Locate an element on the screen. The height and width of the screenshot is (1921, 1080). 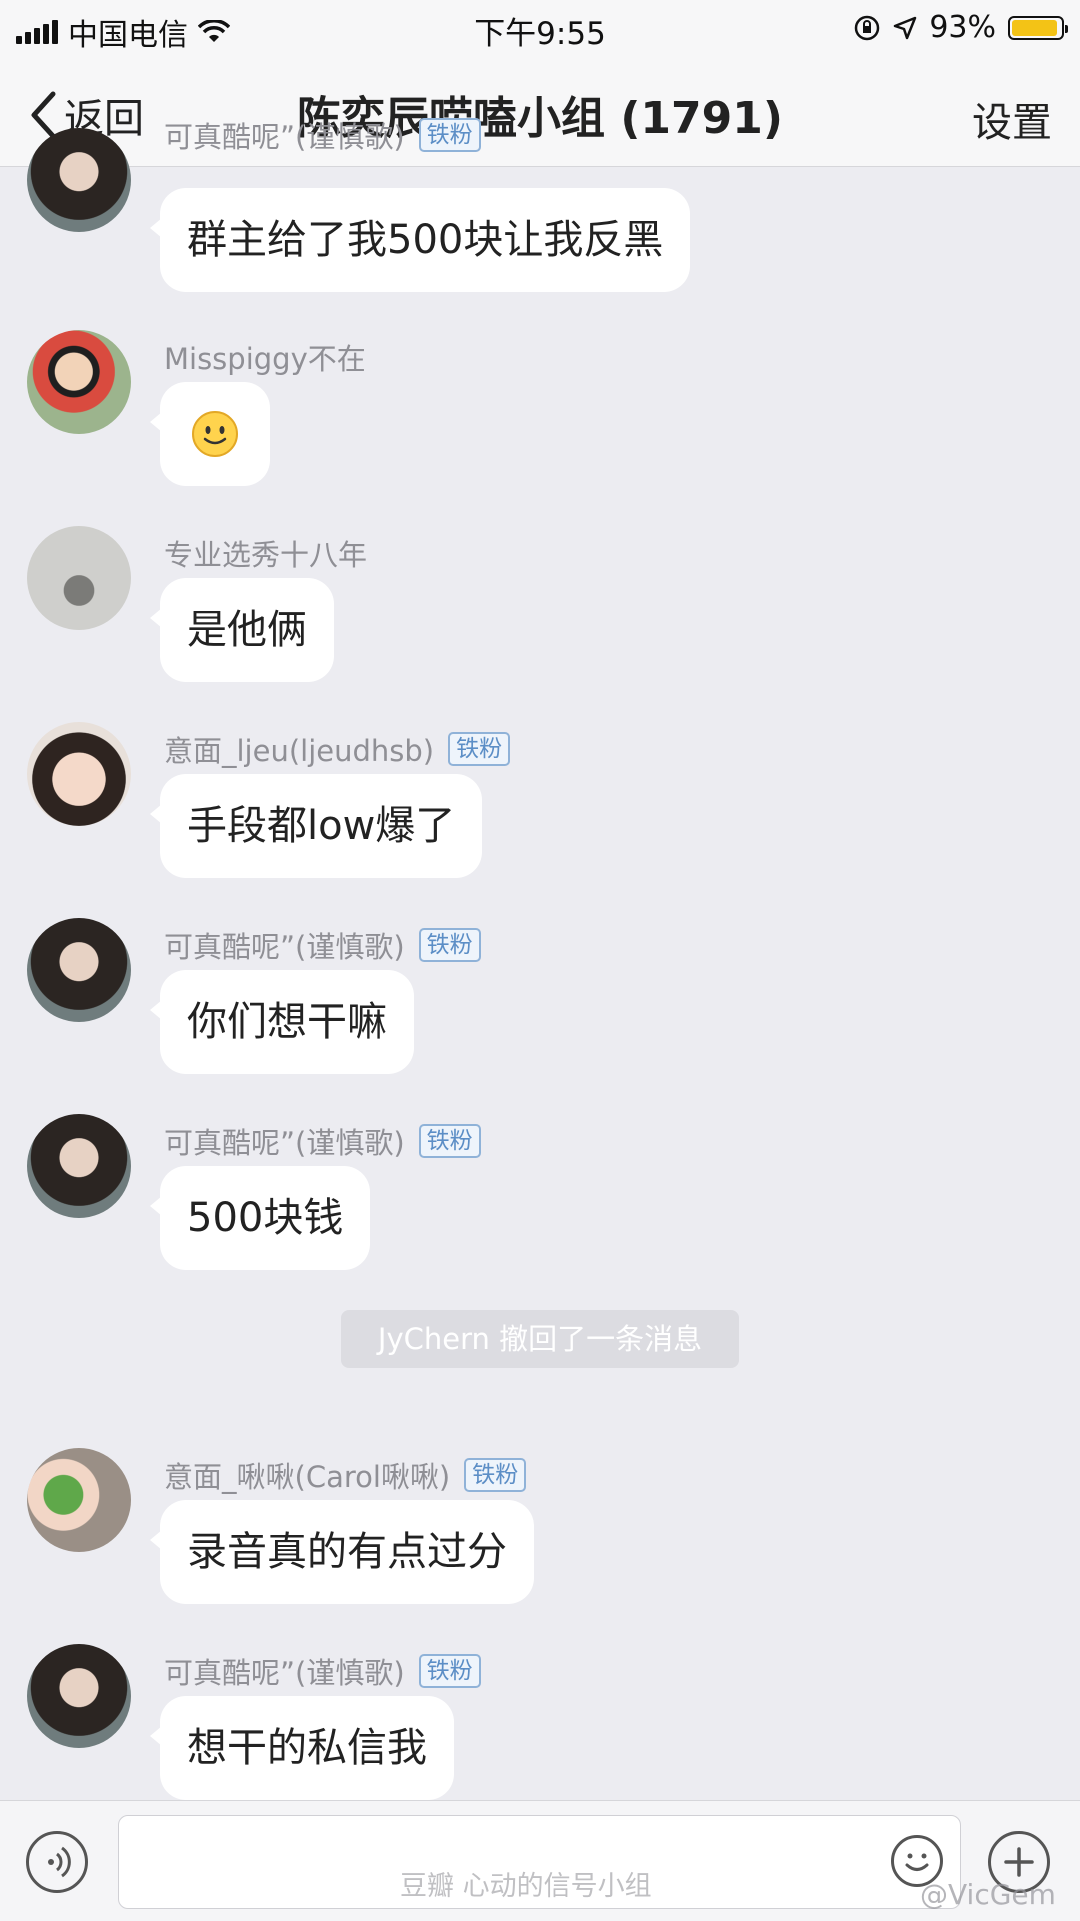
sender-label: 意面_ljeu(ljeudhsb) is located at coordinates (299, 751).